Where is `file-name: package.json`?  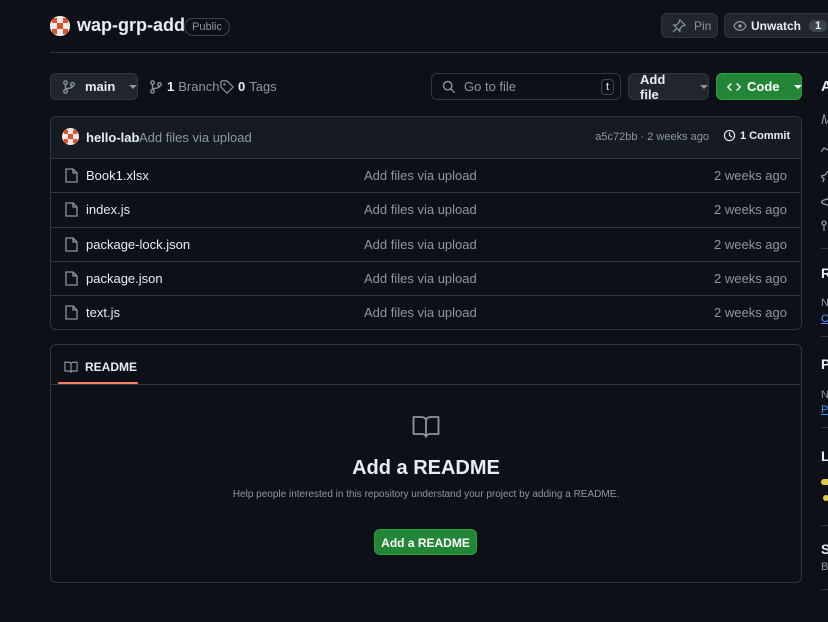 file-name: package.json is located at coordinates (124, 278).